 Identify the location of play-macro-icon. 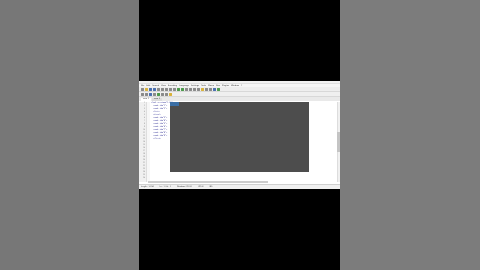
(218, 89).